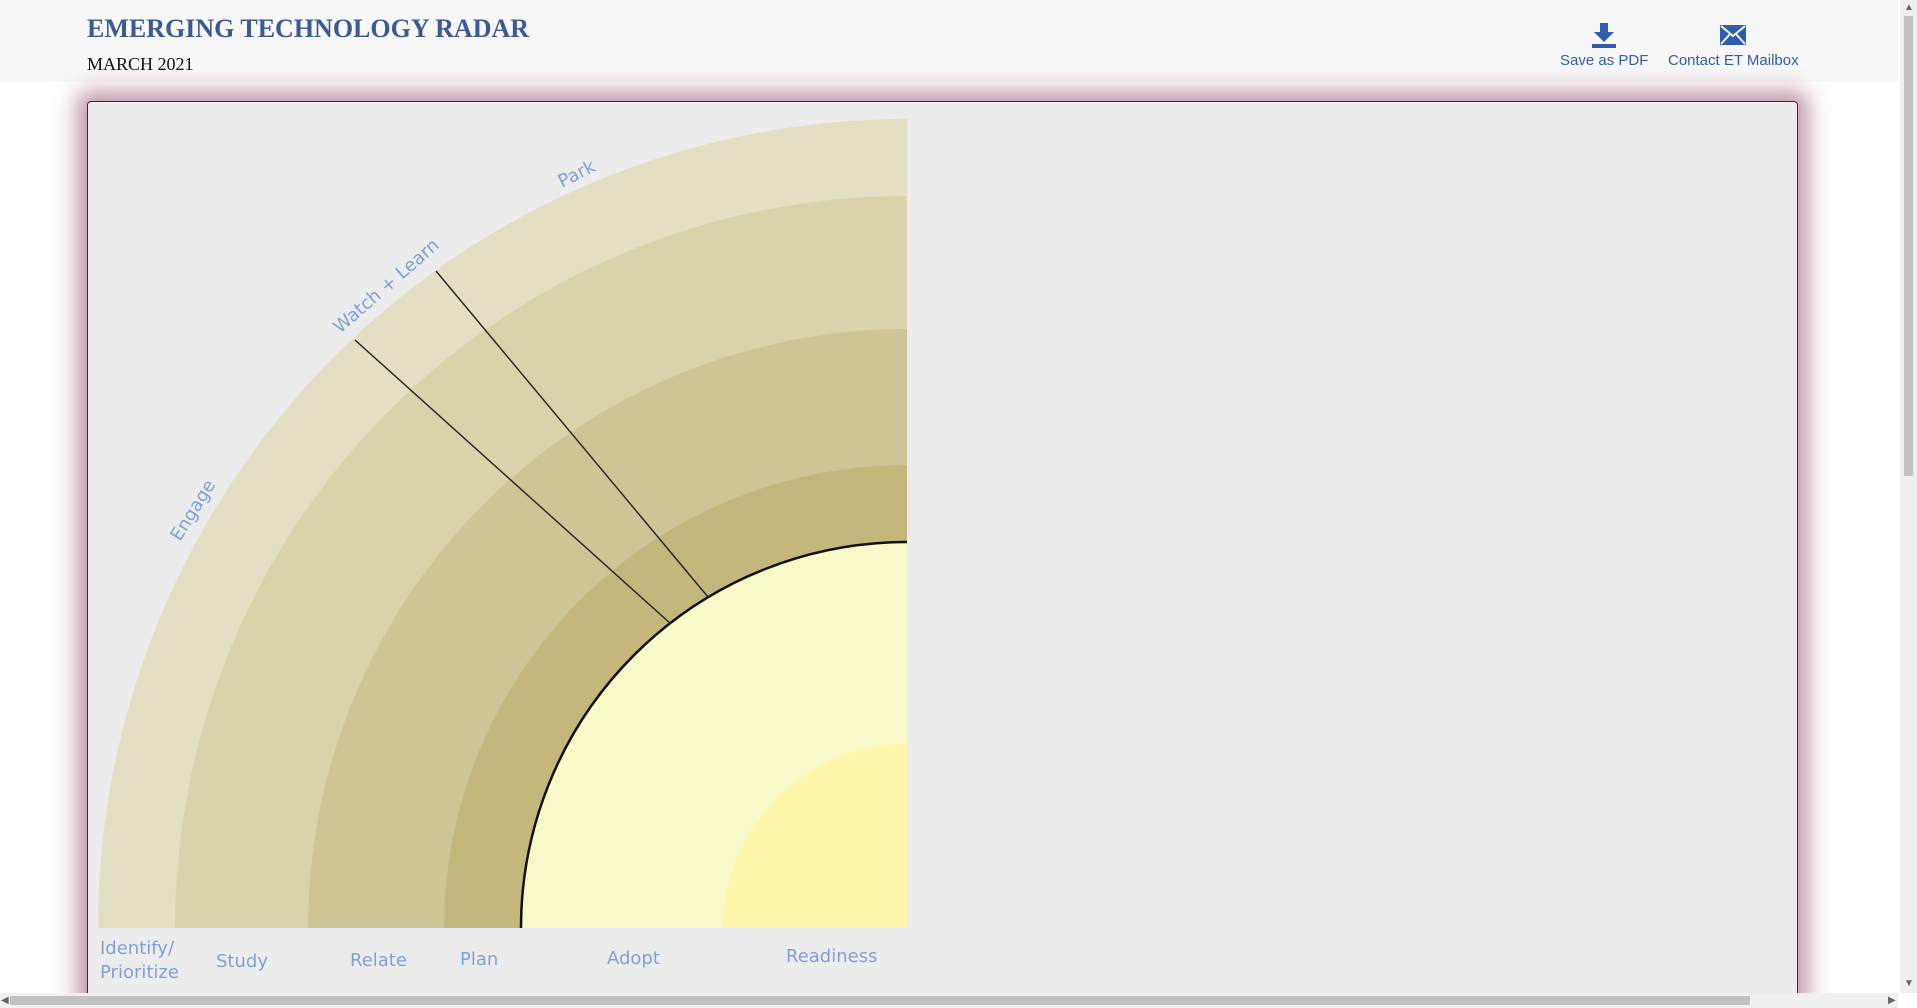 The height and width of the screenshot is (1008, 1917). What do you see at coordinates (1908, 496) in the screenshot?
I see `vertical-scrollbar: ▲ ▼` at bounding box center [1908, 496].